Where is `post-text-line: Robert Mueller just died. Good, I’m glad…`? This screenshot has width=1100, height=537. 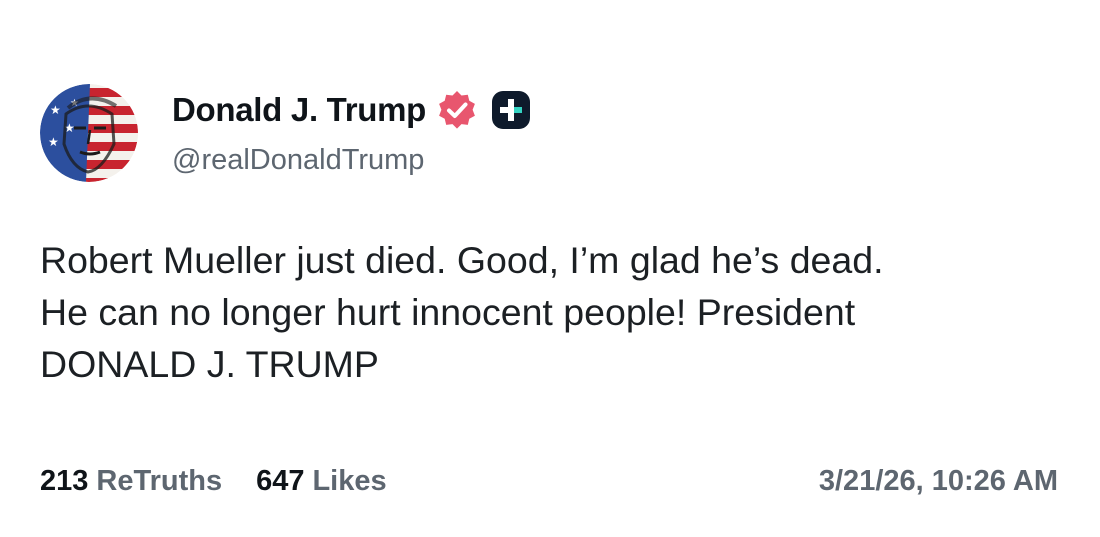
post-text-line: Robert Mueller just died. Good, I’m glad… is located at coordinates (462, 260).